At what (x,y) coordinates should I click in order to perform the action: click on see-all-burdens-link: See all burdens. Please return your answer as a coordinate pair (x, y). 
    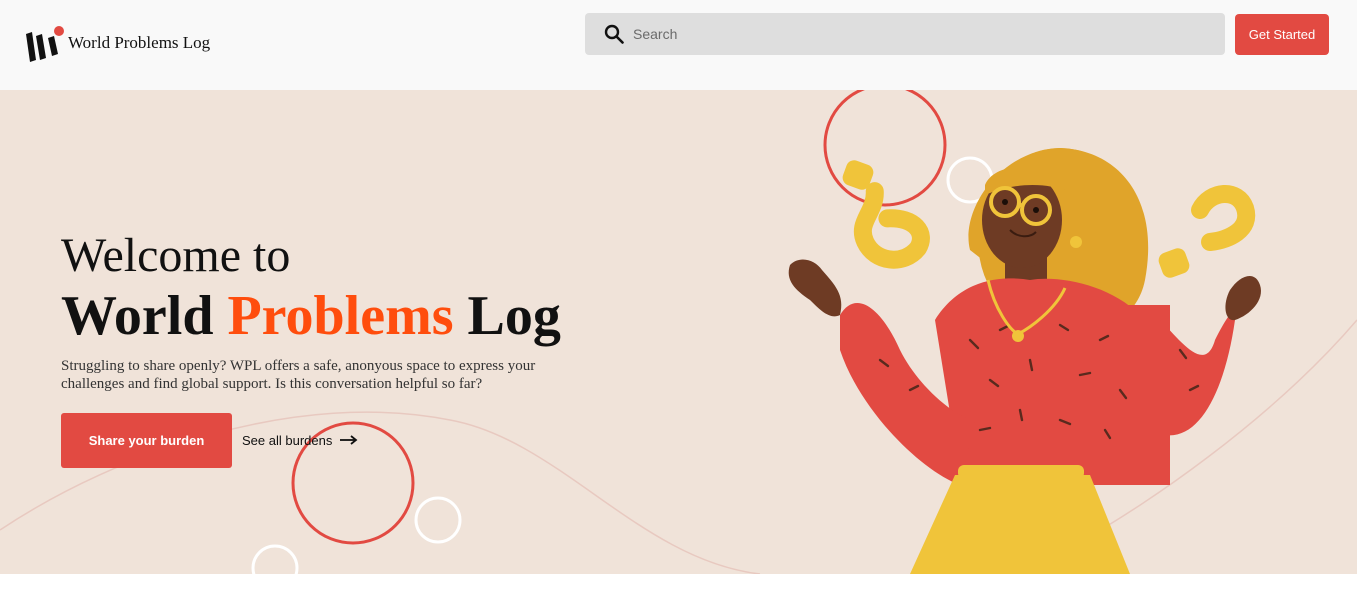
    Looking at the image, I should click on (300, 440).